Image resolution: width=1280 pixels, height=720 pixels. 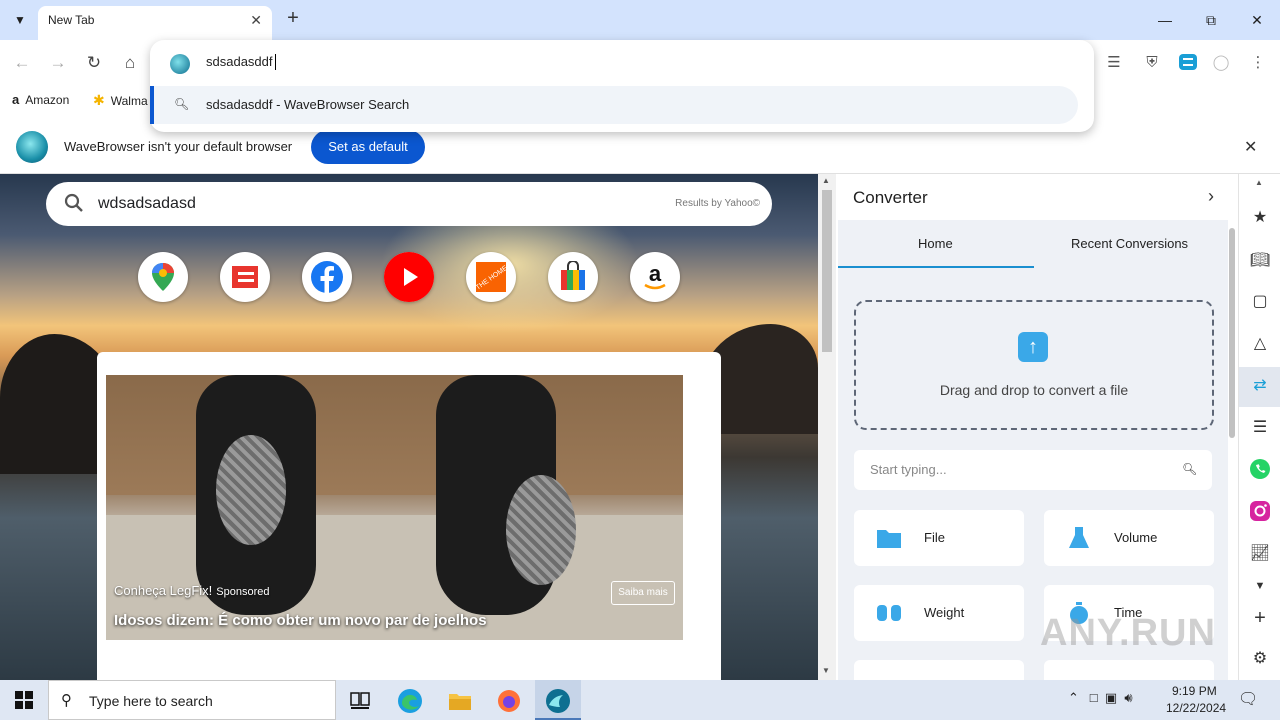 I want to click on category-volume: Volume, so click(x=1129, y=538).